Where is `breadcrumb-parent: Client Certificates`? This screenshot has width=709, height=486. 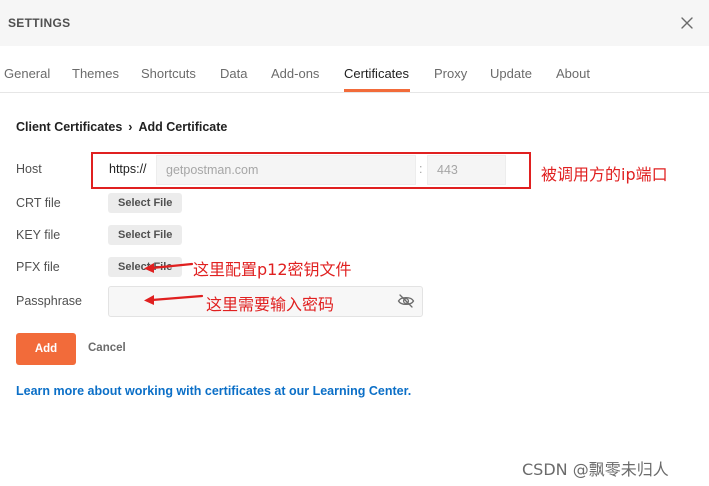 breadcrumb-parent: Client Certificates is located at coordinates (69, 127).